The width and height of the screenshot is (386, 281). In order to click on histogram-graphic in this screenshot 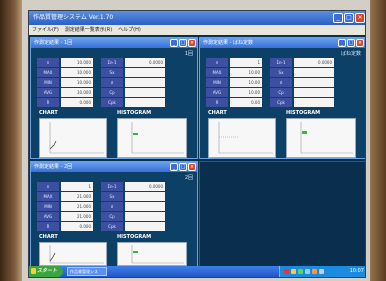, I will do `click(157, 138)`.